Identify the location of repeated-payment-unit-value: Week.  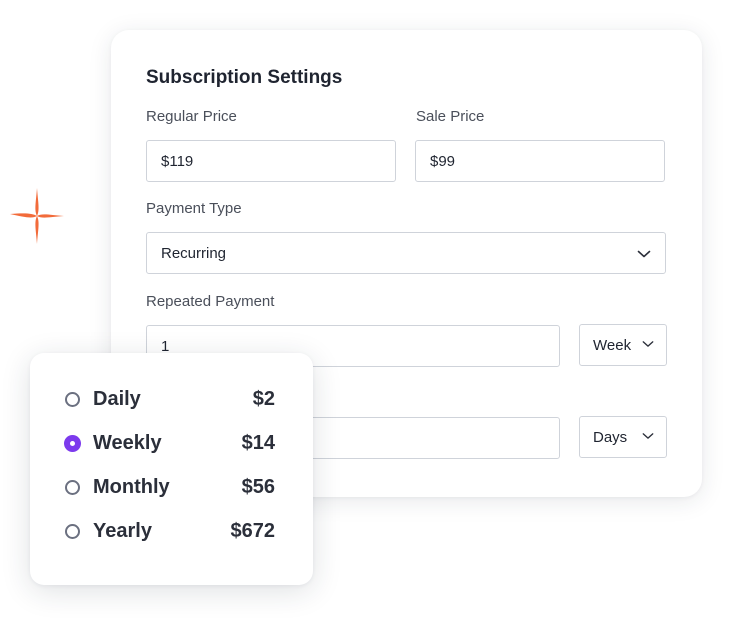
(612, 345).